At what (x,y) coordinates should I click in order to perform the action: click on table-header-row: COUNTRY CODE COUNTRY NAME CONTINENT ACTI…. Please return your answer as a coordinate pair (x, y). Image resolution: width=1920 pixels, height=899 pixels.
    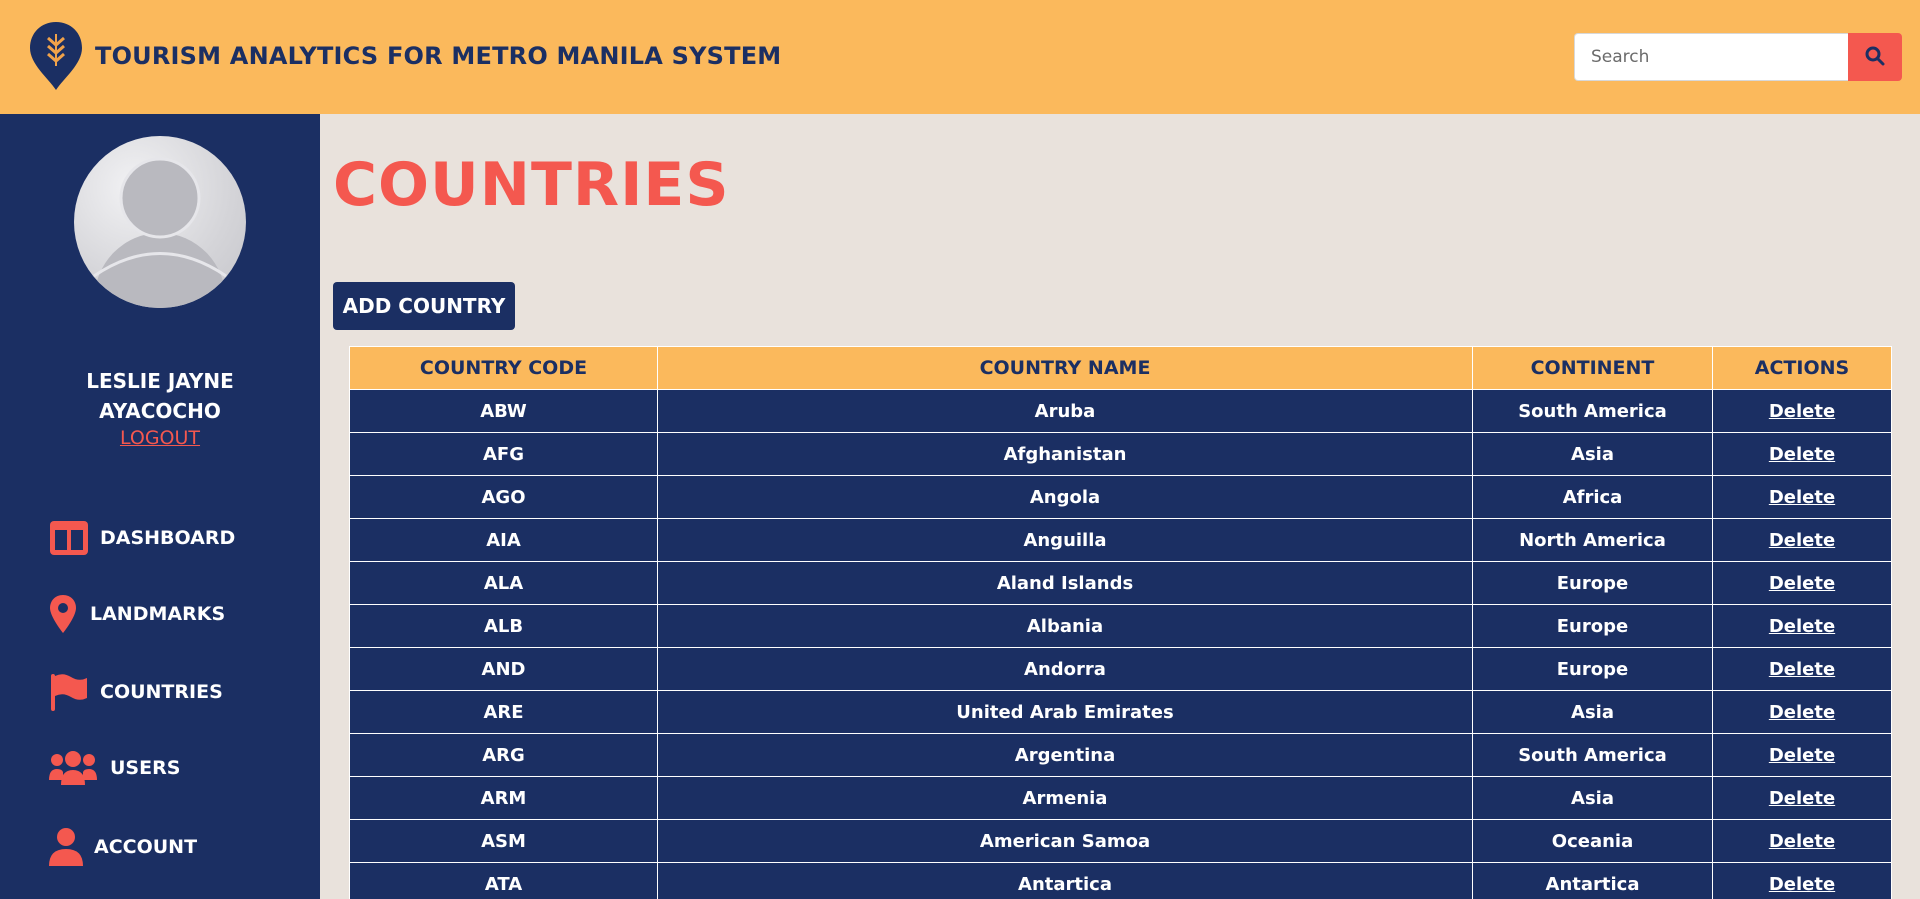
    Looking at the image, I should click on (1120, 368).